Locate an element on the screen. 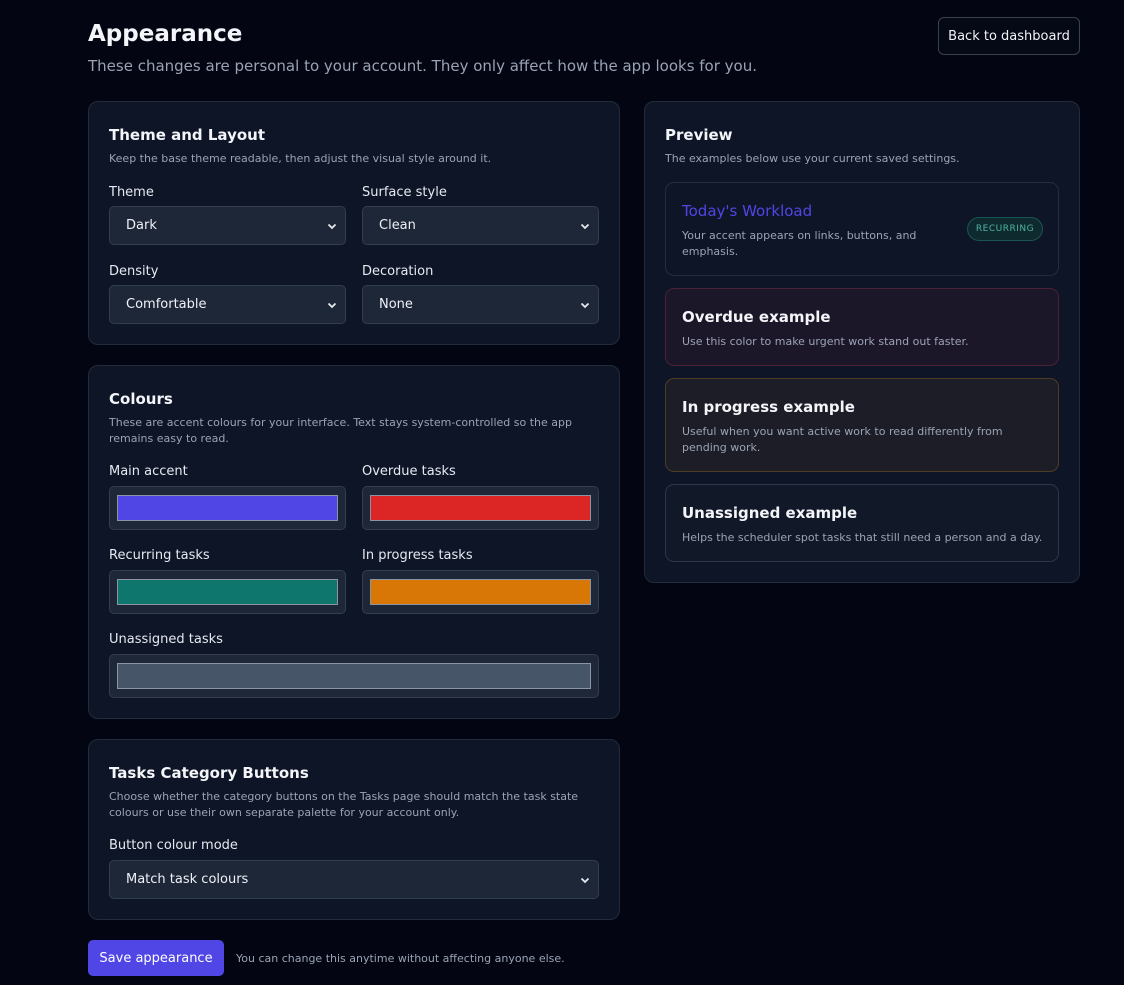 Image resolution: width=1124 pixels, height=985 pixels. overdue-color-picker is located at coordinates (480, 508).